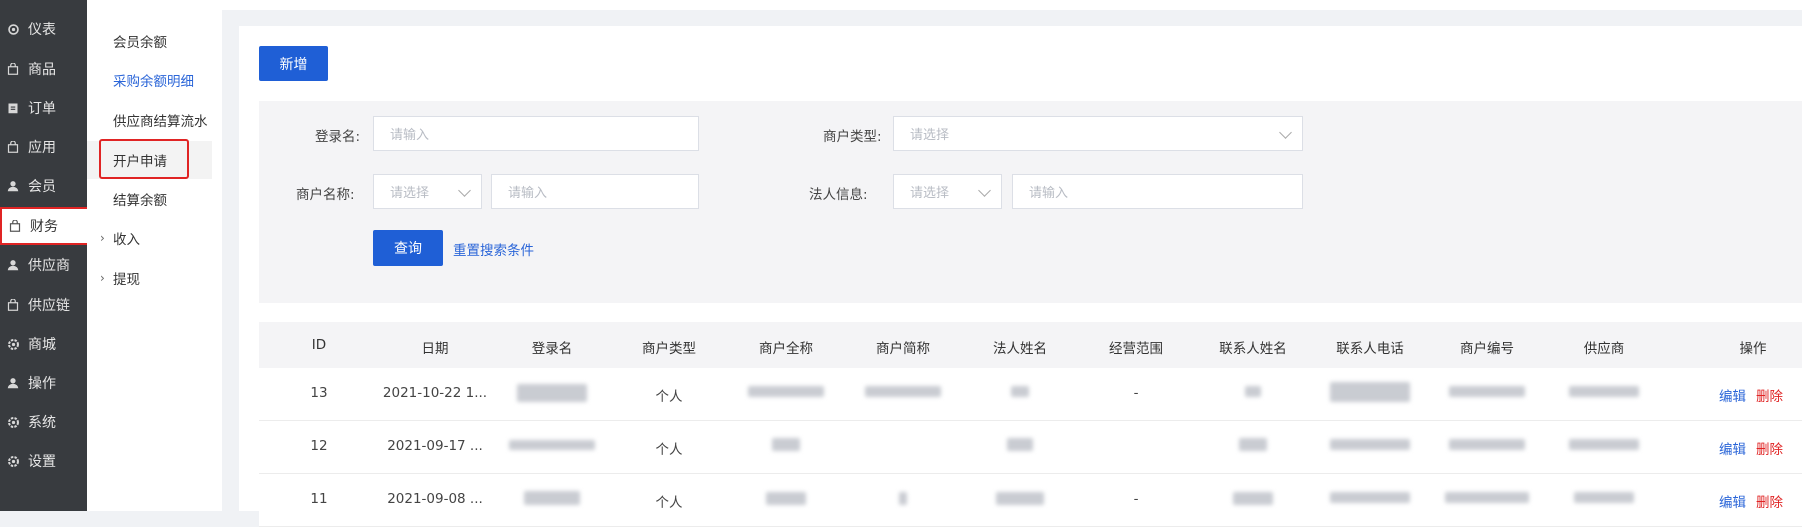  What do you see at coordinates (1487, 349) in the screenshot?
I see `column-header: 商户编号` at bounding box center [1487, 349].